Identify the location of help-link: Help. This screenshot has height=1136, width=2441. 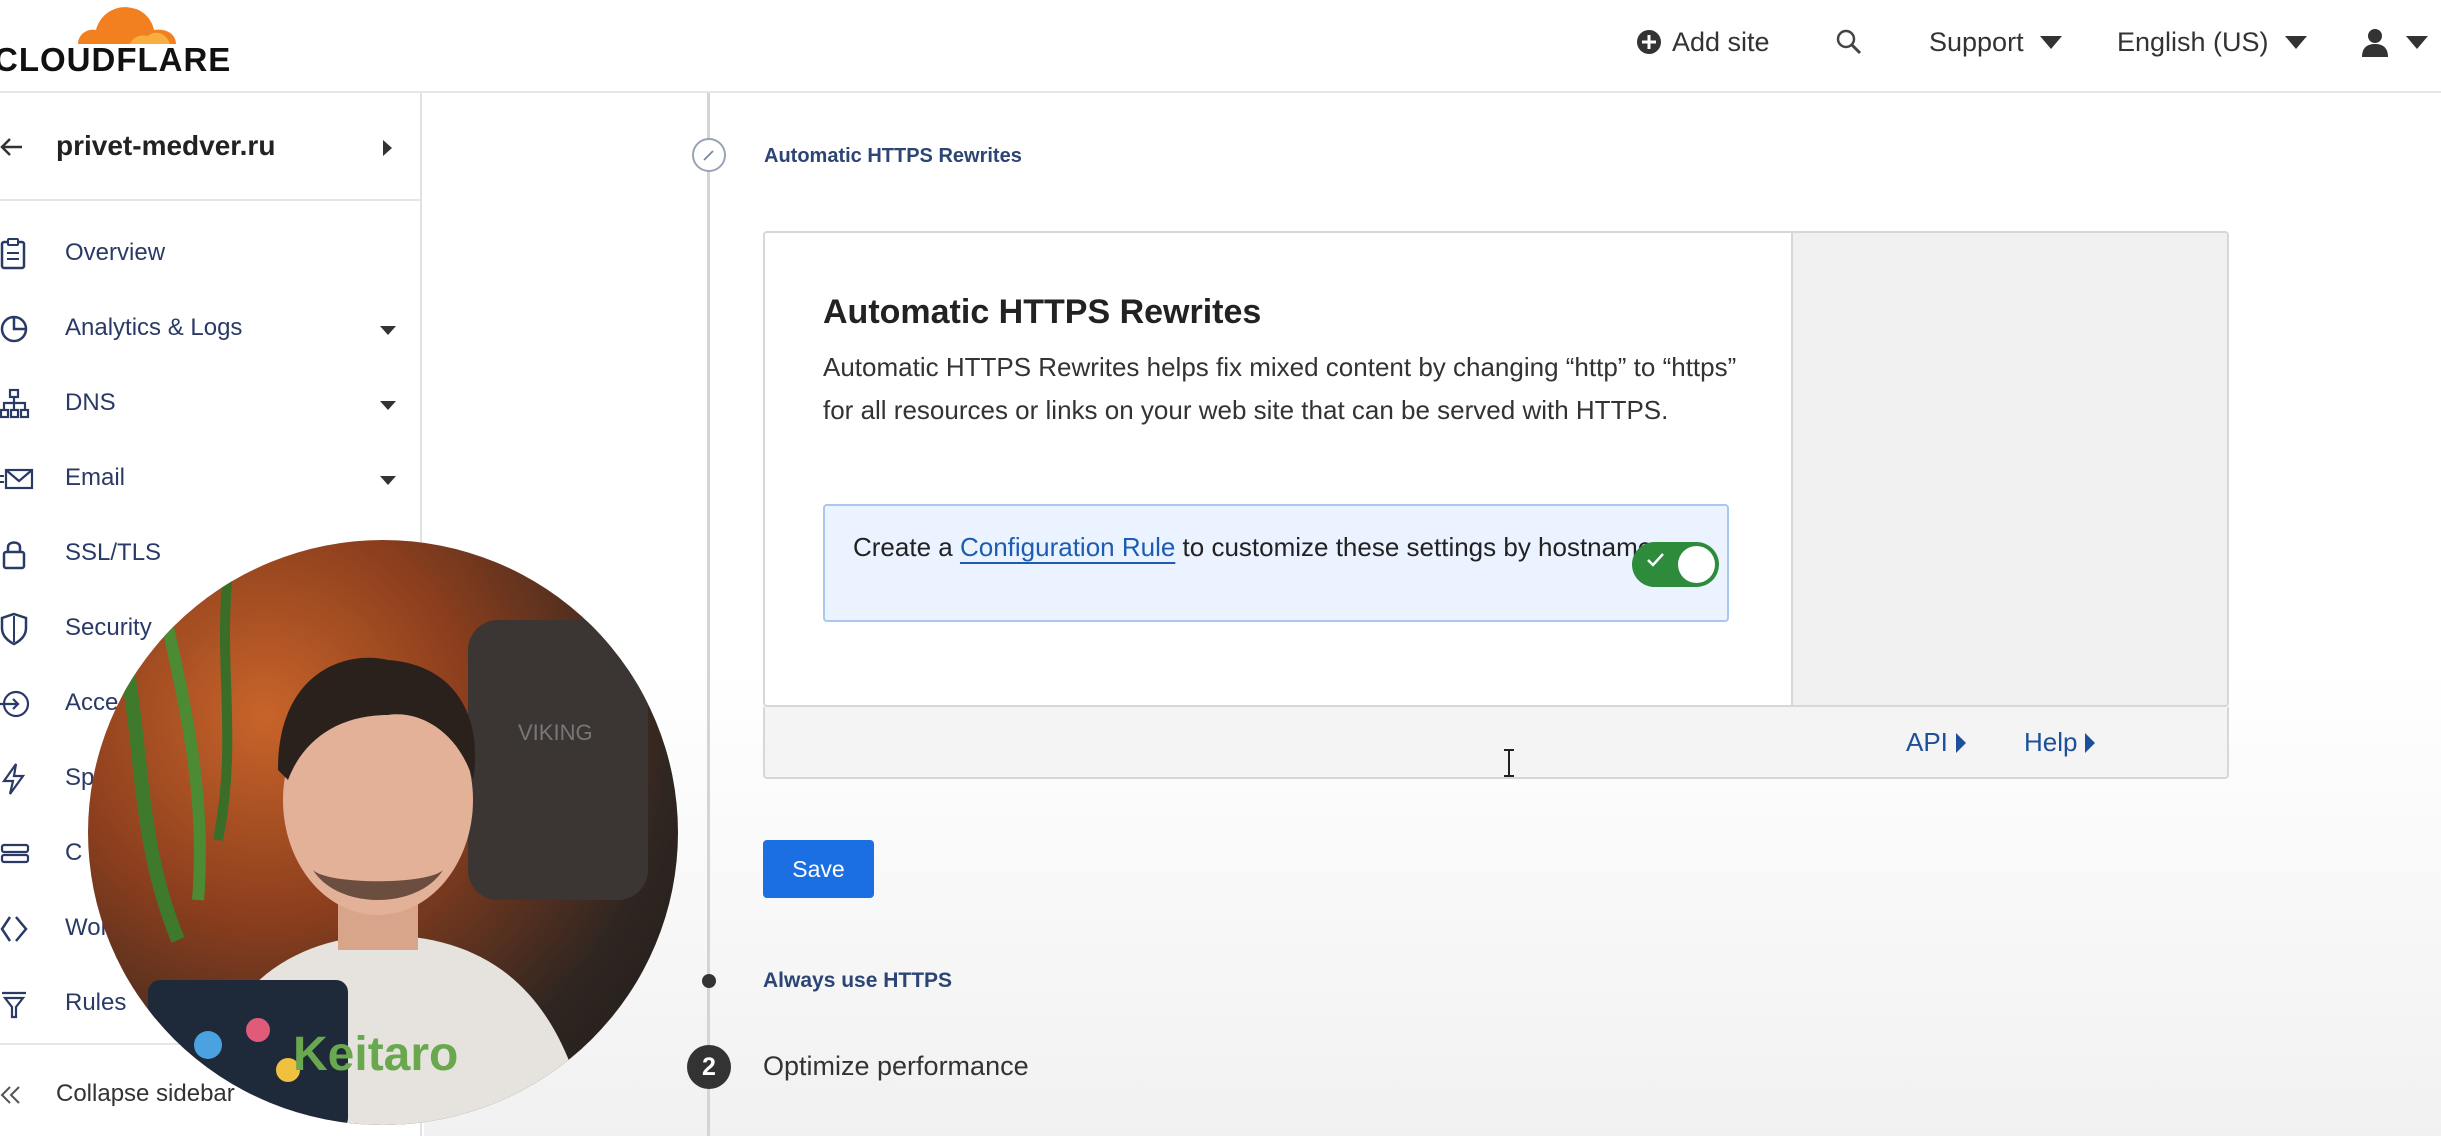
(2060, 742).